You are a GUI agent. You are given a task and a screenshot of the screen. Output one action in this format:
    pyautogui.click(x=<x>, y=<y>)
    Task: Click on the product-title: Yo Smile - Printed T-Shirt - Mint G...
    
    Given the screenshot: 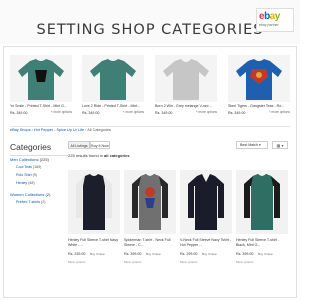 What is the action you would take?
    pyautogui.click(x=41, y=106)
    